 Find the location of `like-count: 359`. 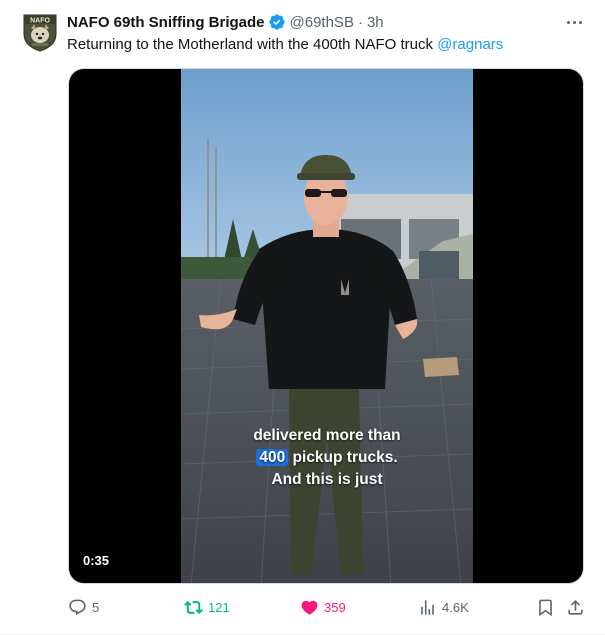

like-count: 359 is located at coordinates (335, 607).